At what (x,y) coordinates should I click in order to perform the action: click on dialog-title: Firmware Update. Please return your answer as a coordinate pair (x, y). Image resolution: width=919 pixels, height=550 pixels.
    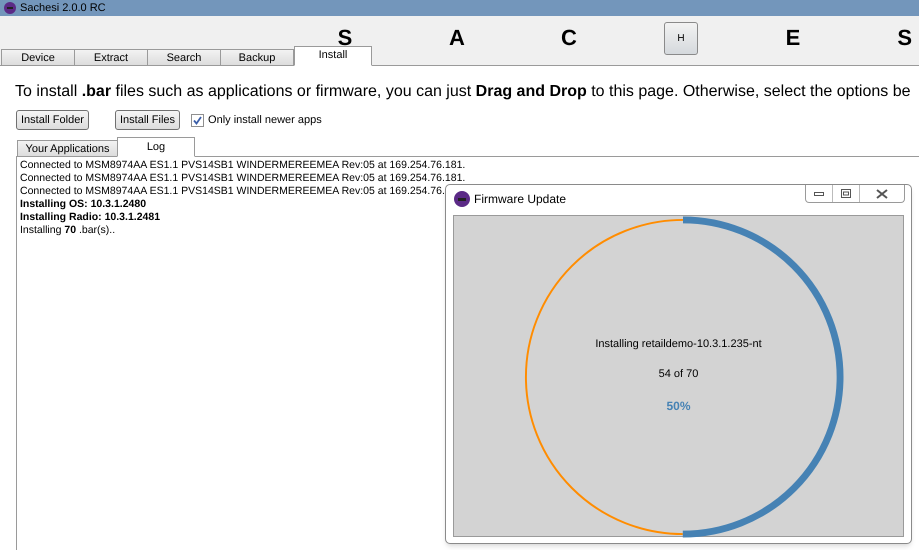
    Looking at the image, I should click on (520, 199).